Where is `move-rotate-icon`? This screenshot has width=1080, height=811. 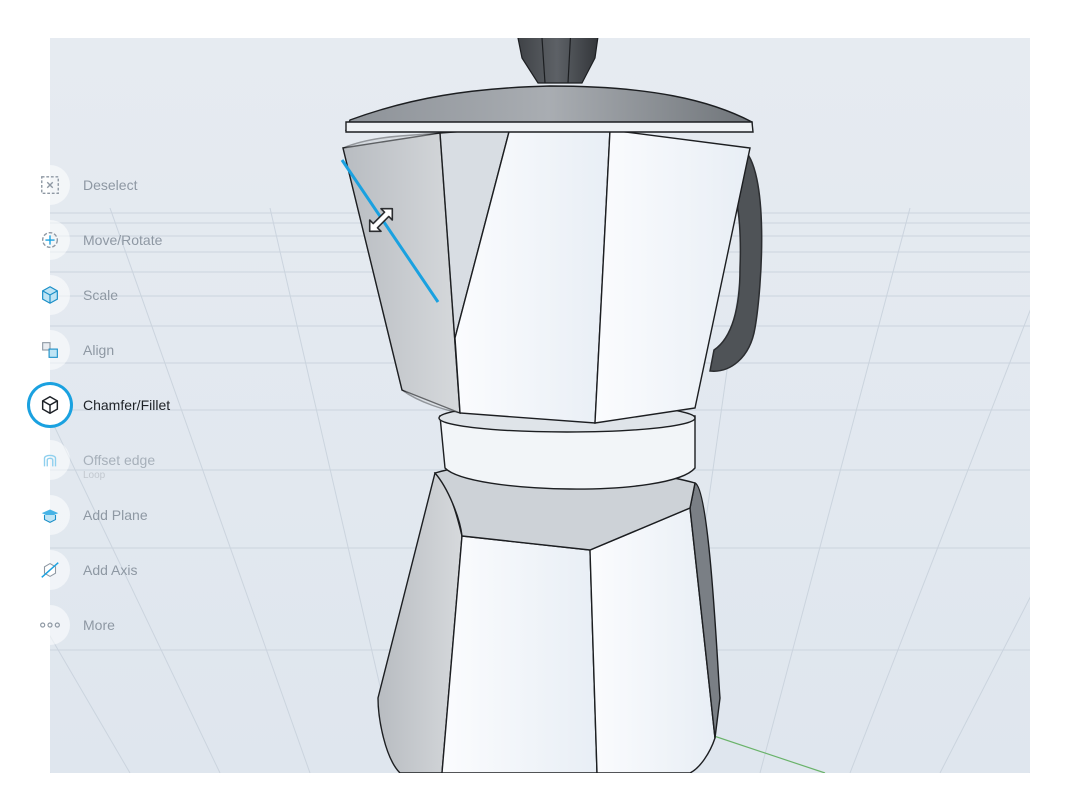 move-rotate-icon is located at coordinates (50, 240).